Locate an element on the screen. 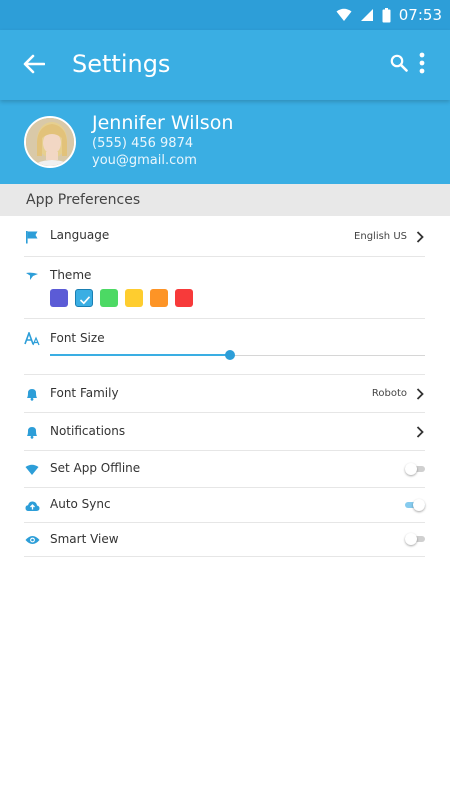 The image size is (450, 800). offline-row: Set App Offline is located at coordinates (224, 469).